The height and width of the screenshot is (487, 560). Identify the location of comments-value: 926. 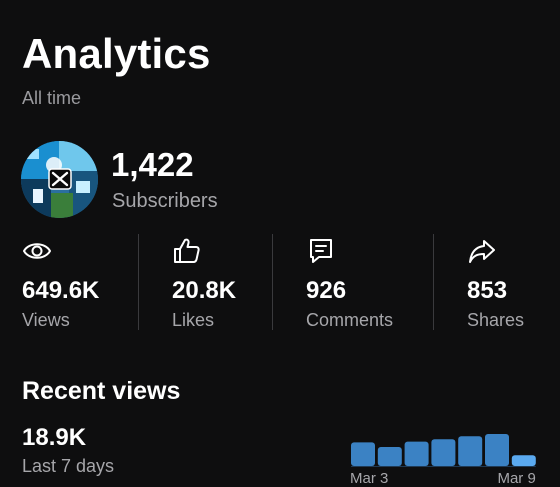
(326, 290).